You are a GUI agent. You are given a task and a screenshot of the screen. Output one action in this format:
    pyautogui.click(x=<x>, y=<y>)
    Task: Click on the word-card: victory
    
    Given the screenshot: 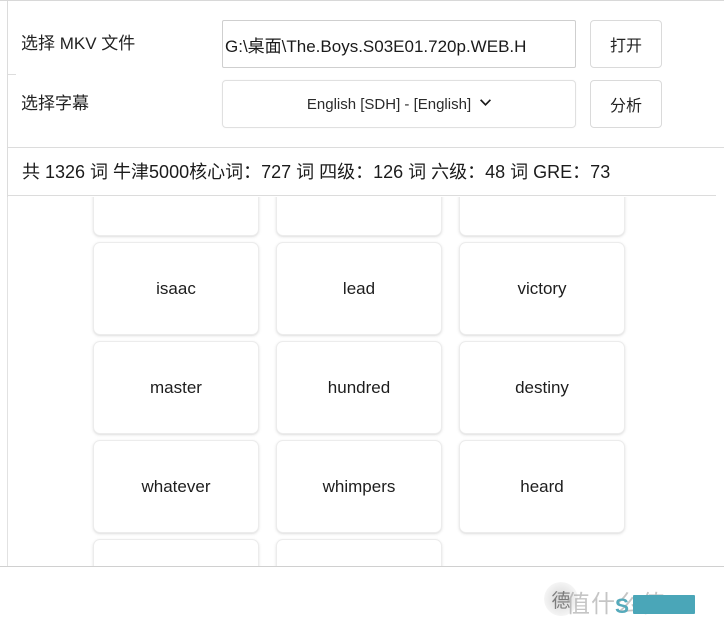 What is the action you would take?
    pyautogui.click(x=542, y=288)
    